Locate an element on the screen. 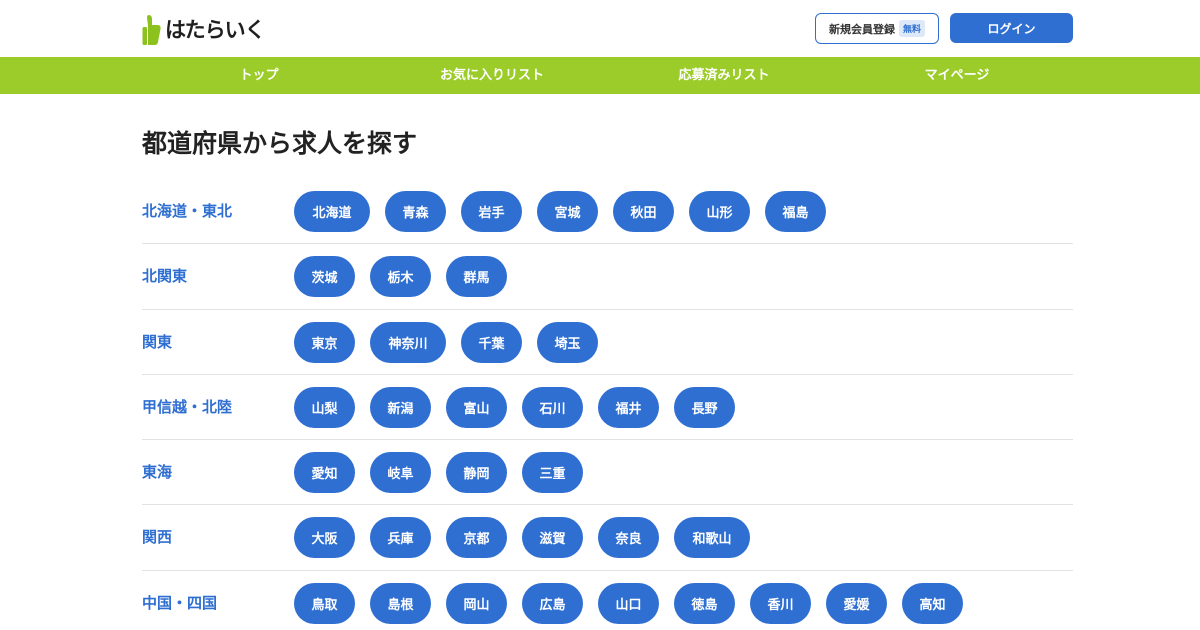 Image resolution: width=1200 pixels, height=630 pixels. prefecture-button: 宮城 is located at coordinates (567, 211).